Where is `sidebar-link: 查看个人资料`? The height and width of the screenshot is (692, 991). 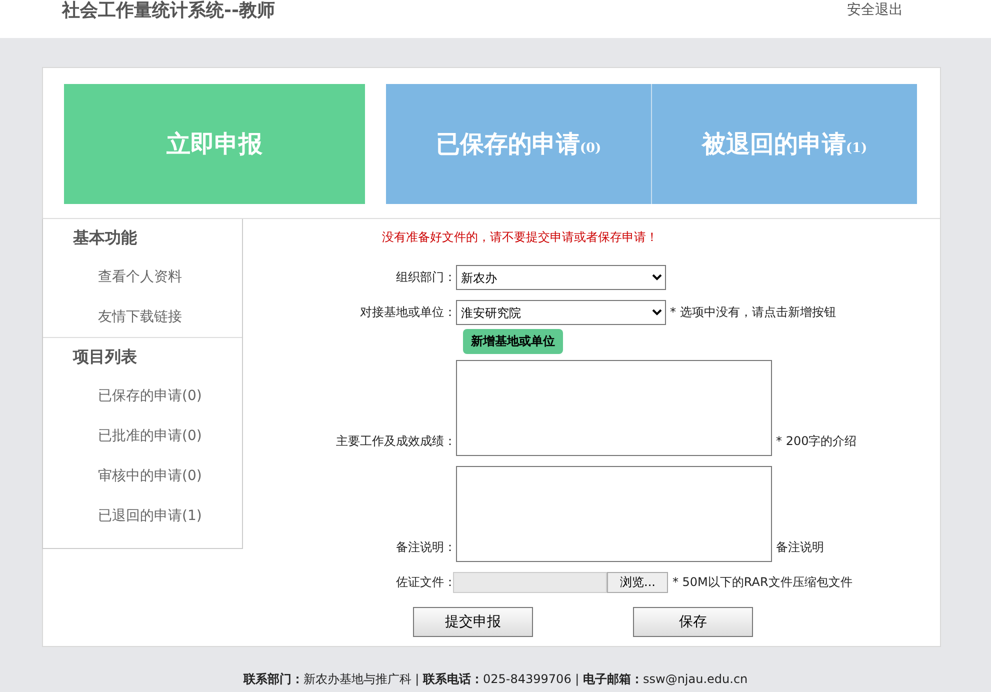 sidebar-link: 查看个人资料 is located at coordinates (142, 277).